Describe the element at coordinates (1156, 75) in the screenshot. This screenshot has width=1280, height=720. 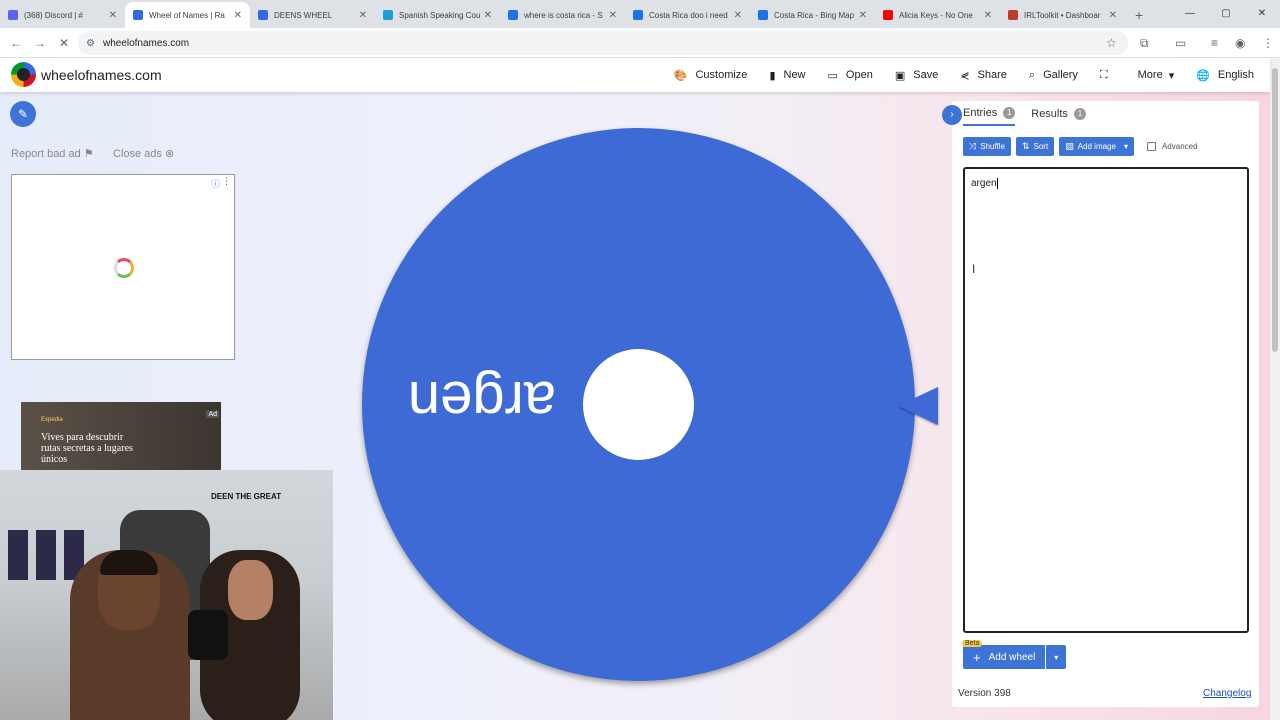
I see `menu-chevron-down: More ▾` at that location.